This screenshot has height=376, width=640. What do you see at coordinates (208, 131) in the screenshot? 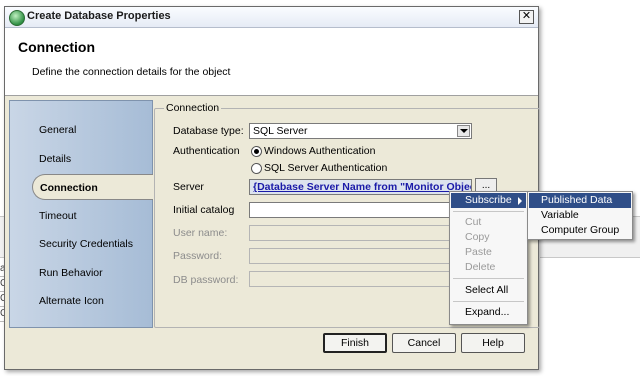
I see `database-type-label: Database type:` at bounding box center [208, 131].